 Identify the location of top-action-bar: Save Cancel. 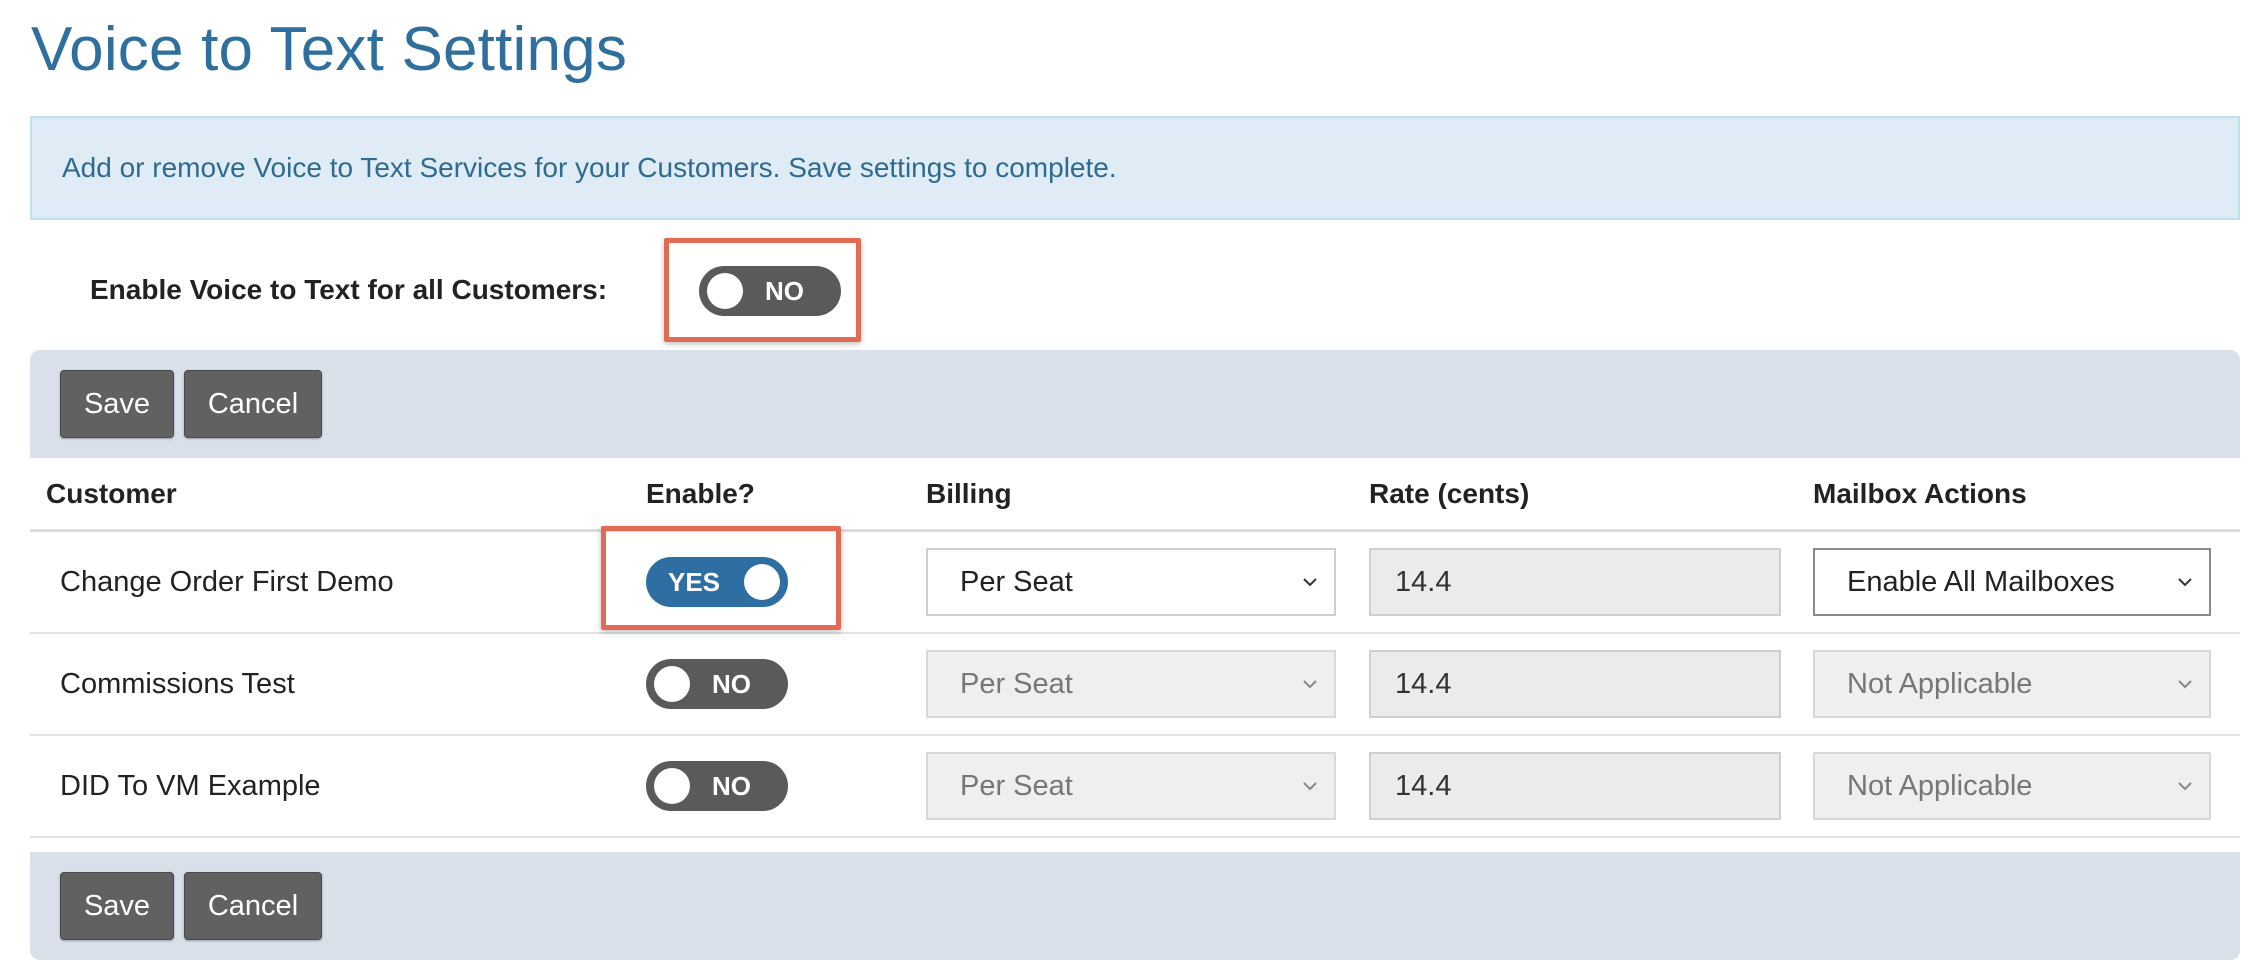
(1135, 404).